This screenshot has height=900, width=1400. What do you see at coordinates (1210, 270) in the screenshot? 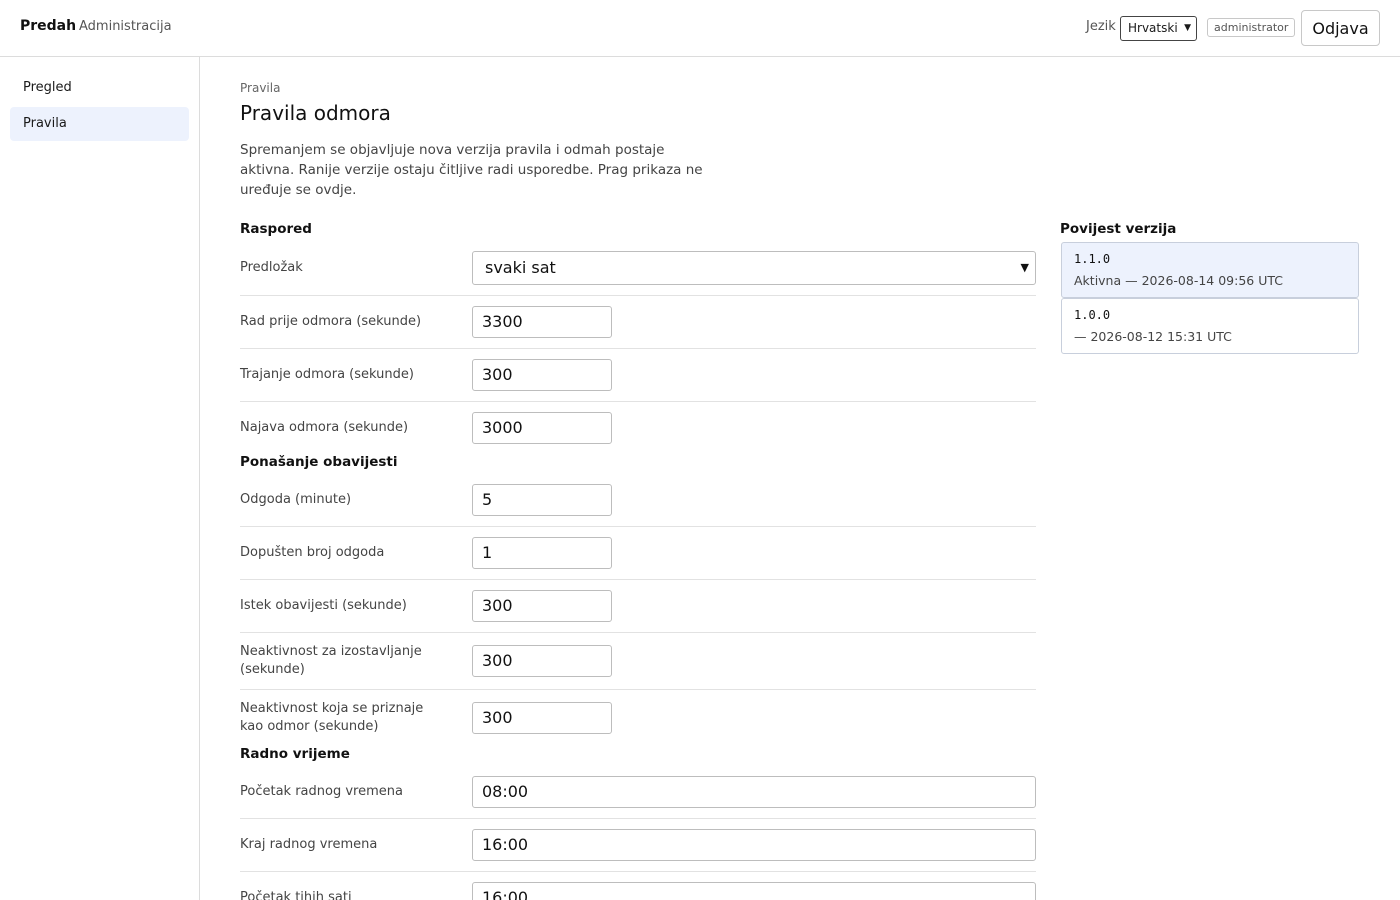
I see `version-item: 1.1.0 Aktivna — 2026-08-14 09:56 UTC` at bounding box center [1210, 270].